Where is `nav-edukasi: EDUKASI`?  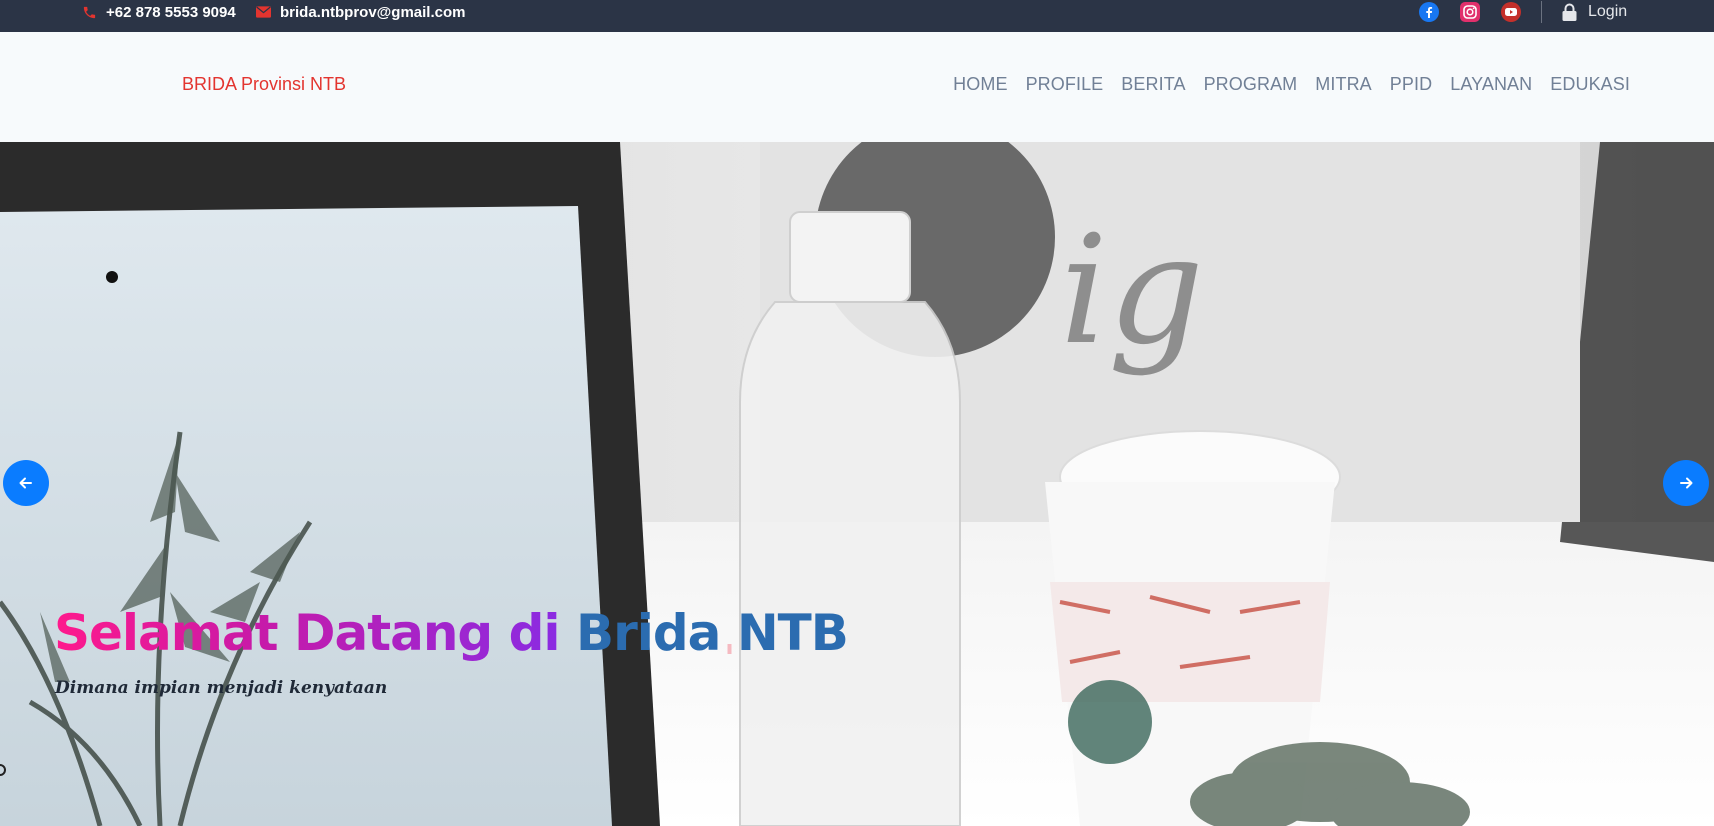
nav-edukasi: EDUKASI is located at coordinates (1590, 84).